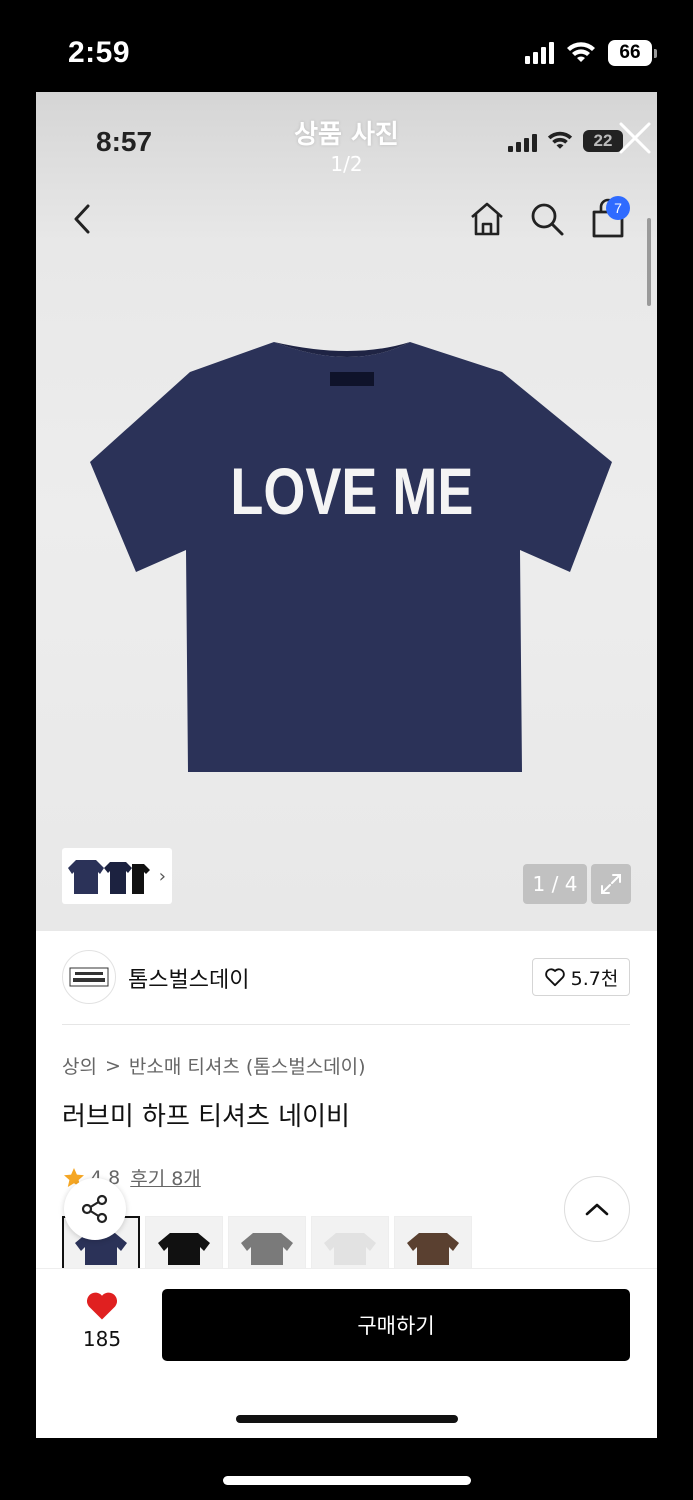 The width and height of the screenshot is (693, 1500). What do you see at coordinates (618, 208) in the screenshot?
I see `cart-count-badge: 7` at bounding box center [618, 208].